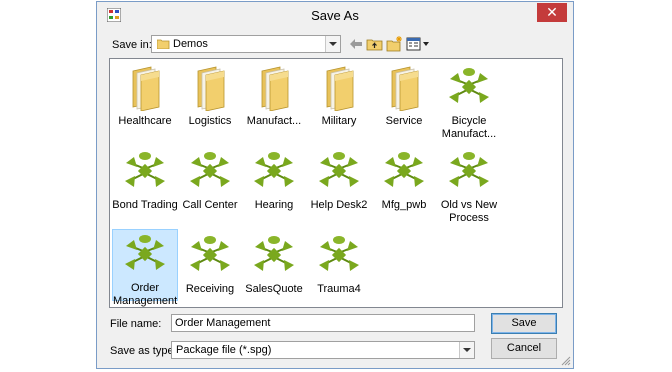 The height and width of the screenshot is (372, 672). What do you see at coordinates (395, 44) in the screenshot?
I see `new-folder-icon` at bounding box center [395, 44].